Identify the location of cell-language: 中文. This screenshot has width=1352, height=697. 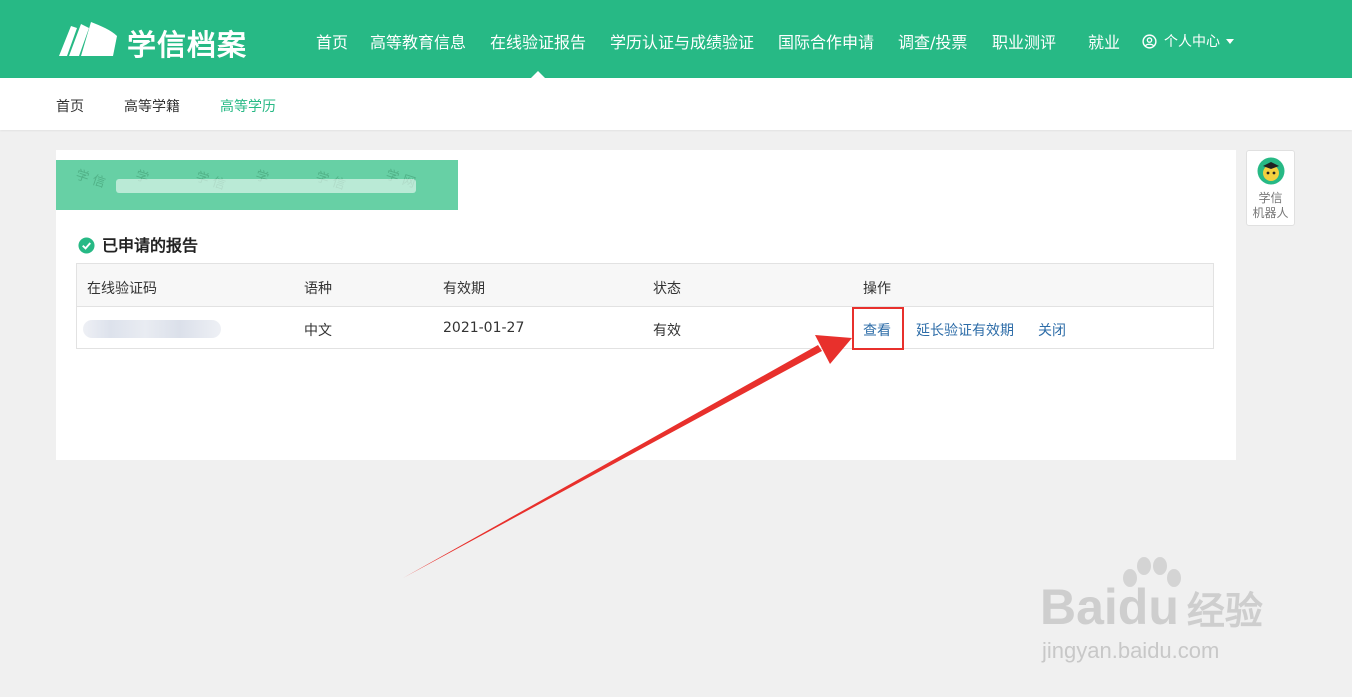
(318, 331).